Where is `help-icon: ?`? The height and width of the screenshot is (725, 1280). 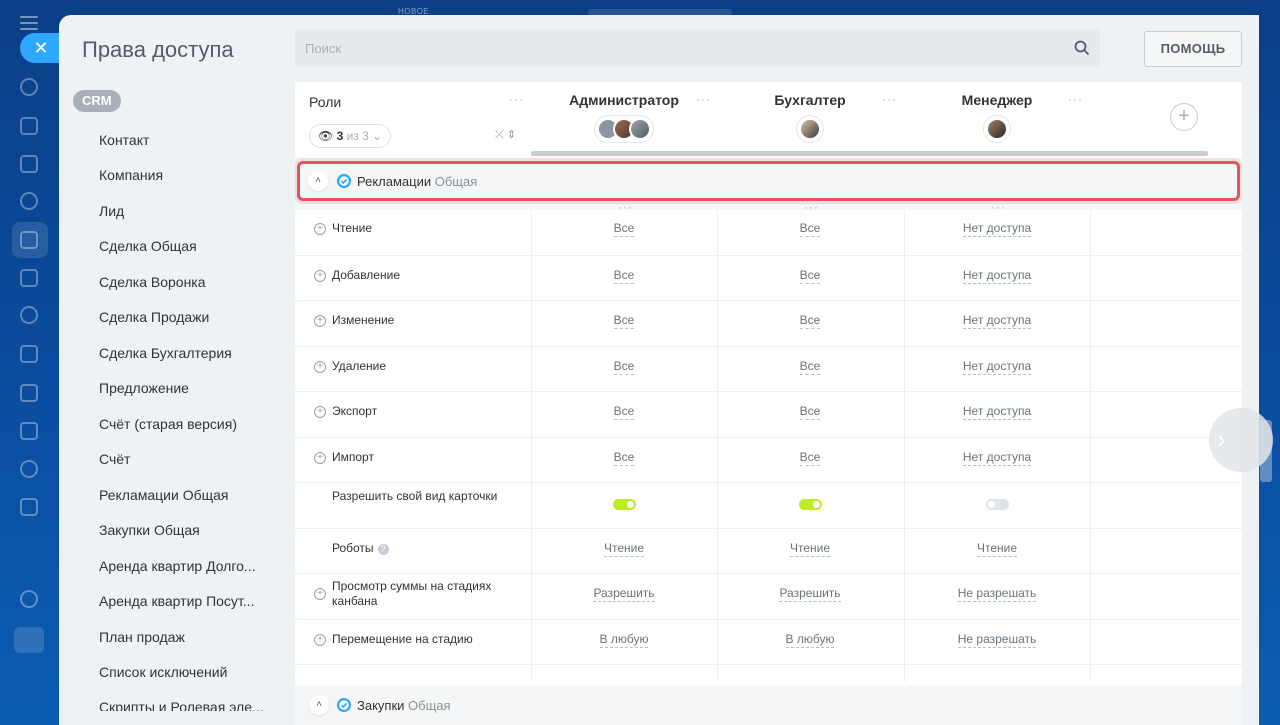 help-icon: ? is located at coordinates (383, 549).